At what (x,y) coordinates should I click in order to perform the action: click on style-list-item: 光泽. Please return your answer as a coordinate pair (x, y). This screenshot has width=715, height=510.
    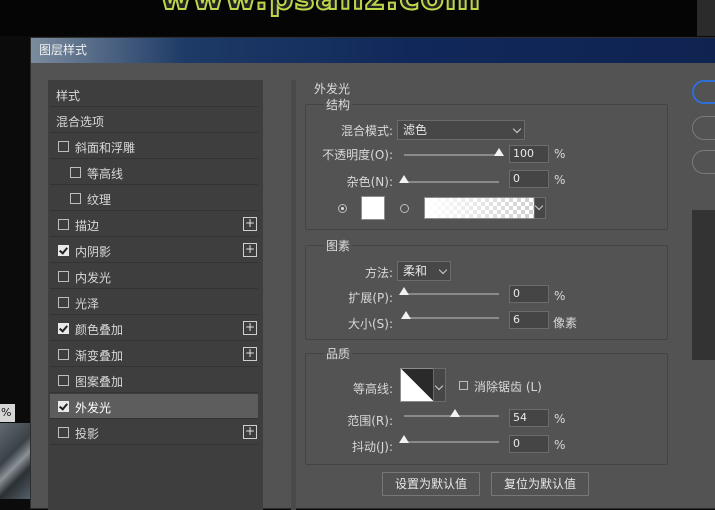
    Looking at the image, I should click on (154, 302).